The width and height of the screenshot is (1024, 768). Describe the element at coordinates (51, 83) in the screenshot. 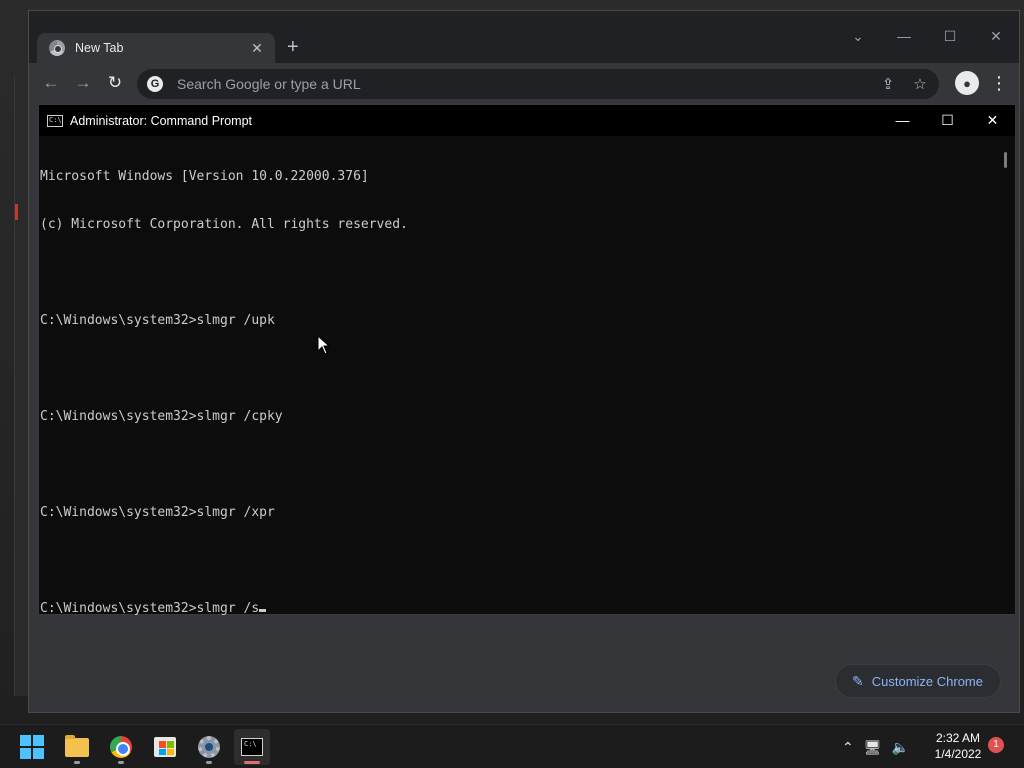

I see `back-arrow-icon: ←` at that location.